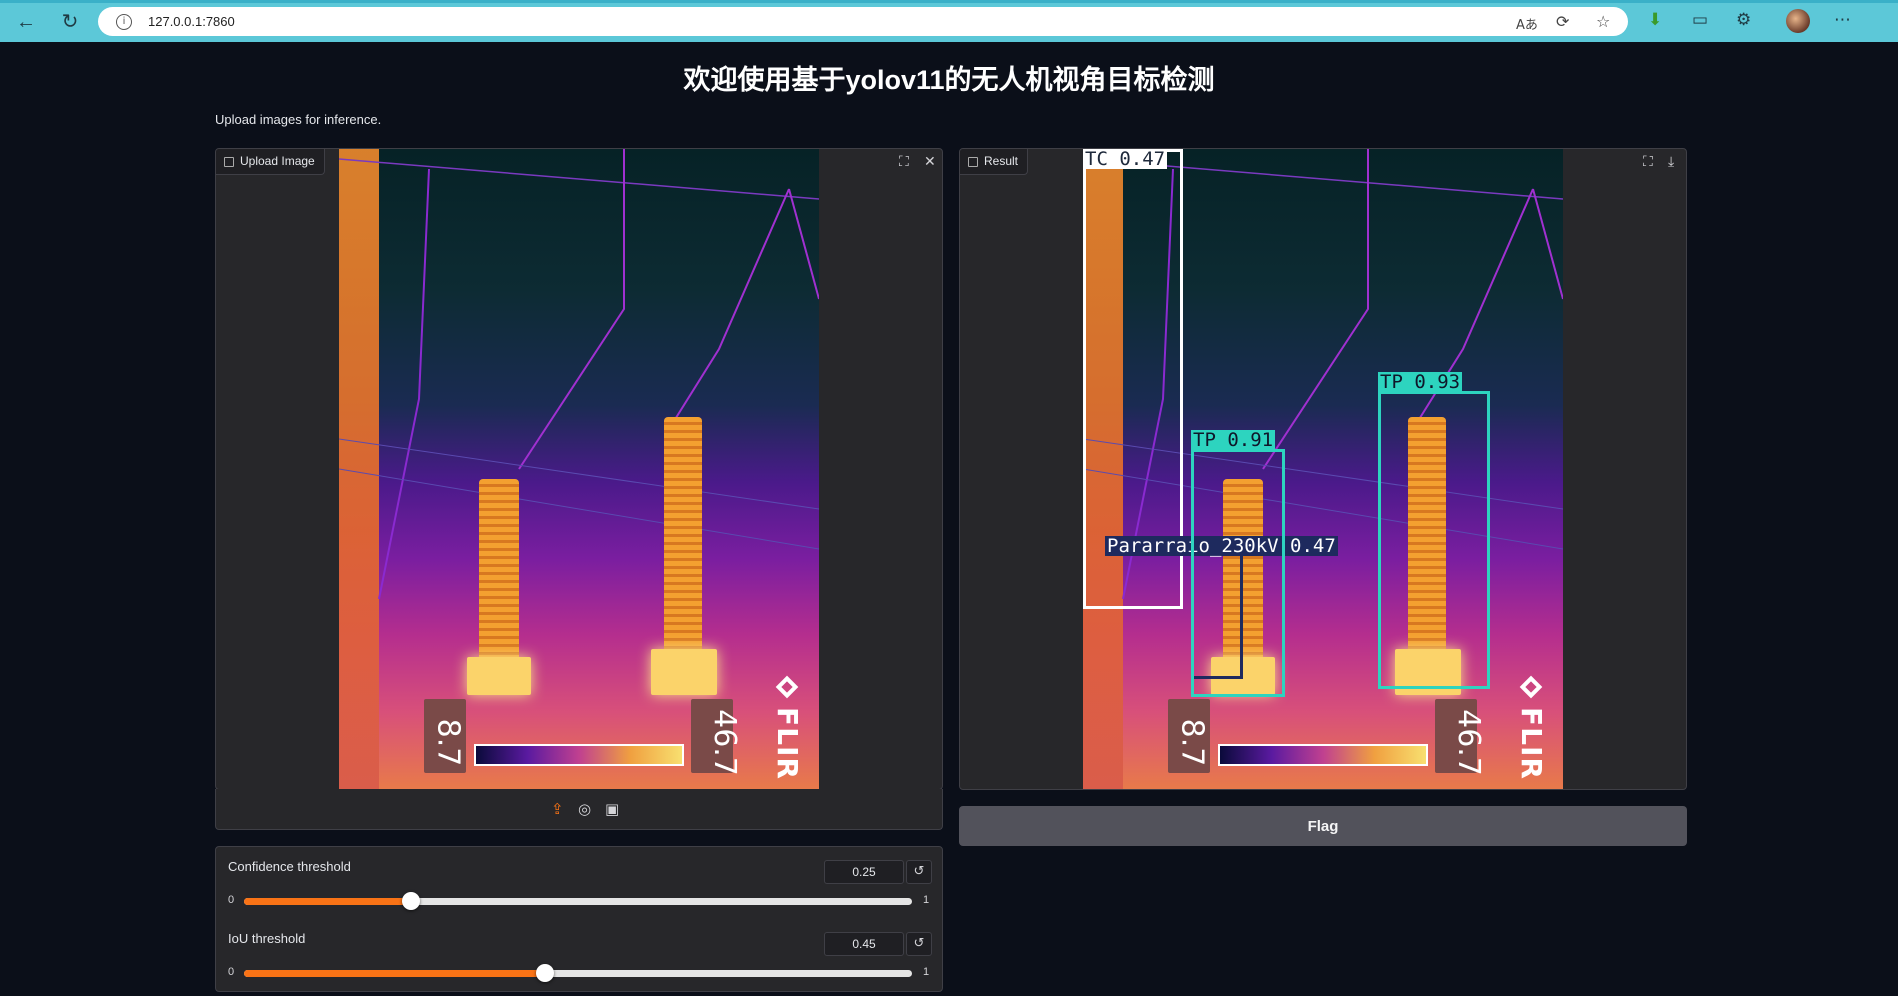 This screenshot has height=996, width=1898. I want to click on download-icon: ⤓, so click(1671, 162).